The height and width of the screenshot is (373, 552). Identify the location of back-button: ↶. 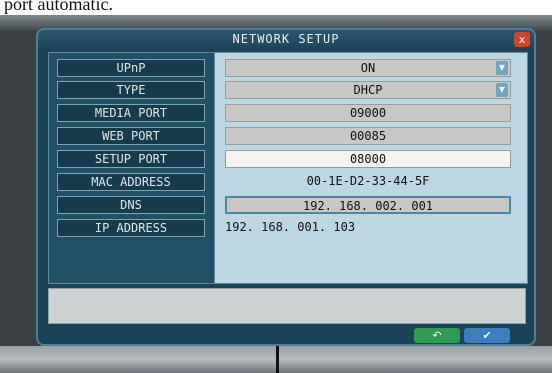
(437, 335).